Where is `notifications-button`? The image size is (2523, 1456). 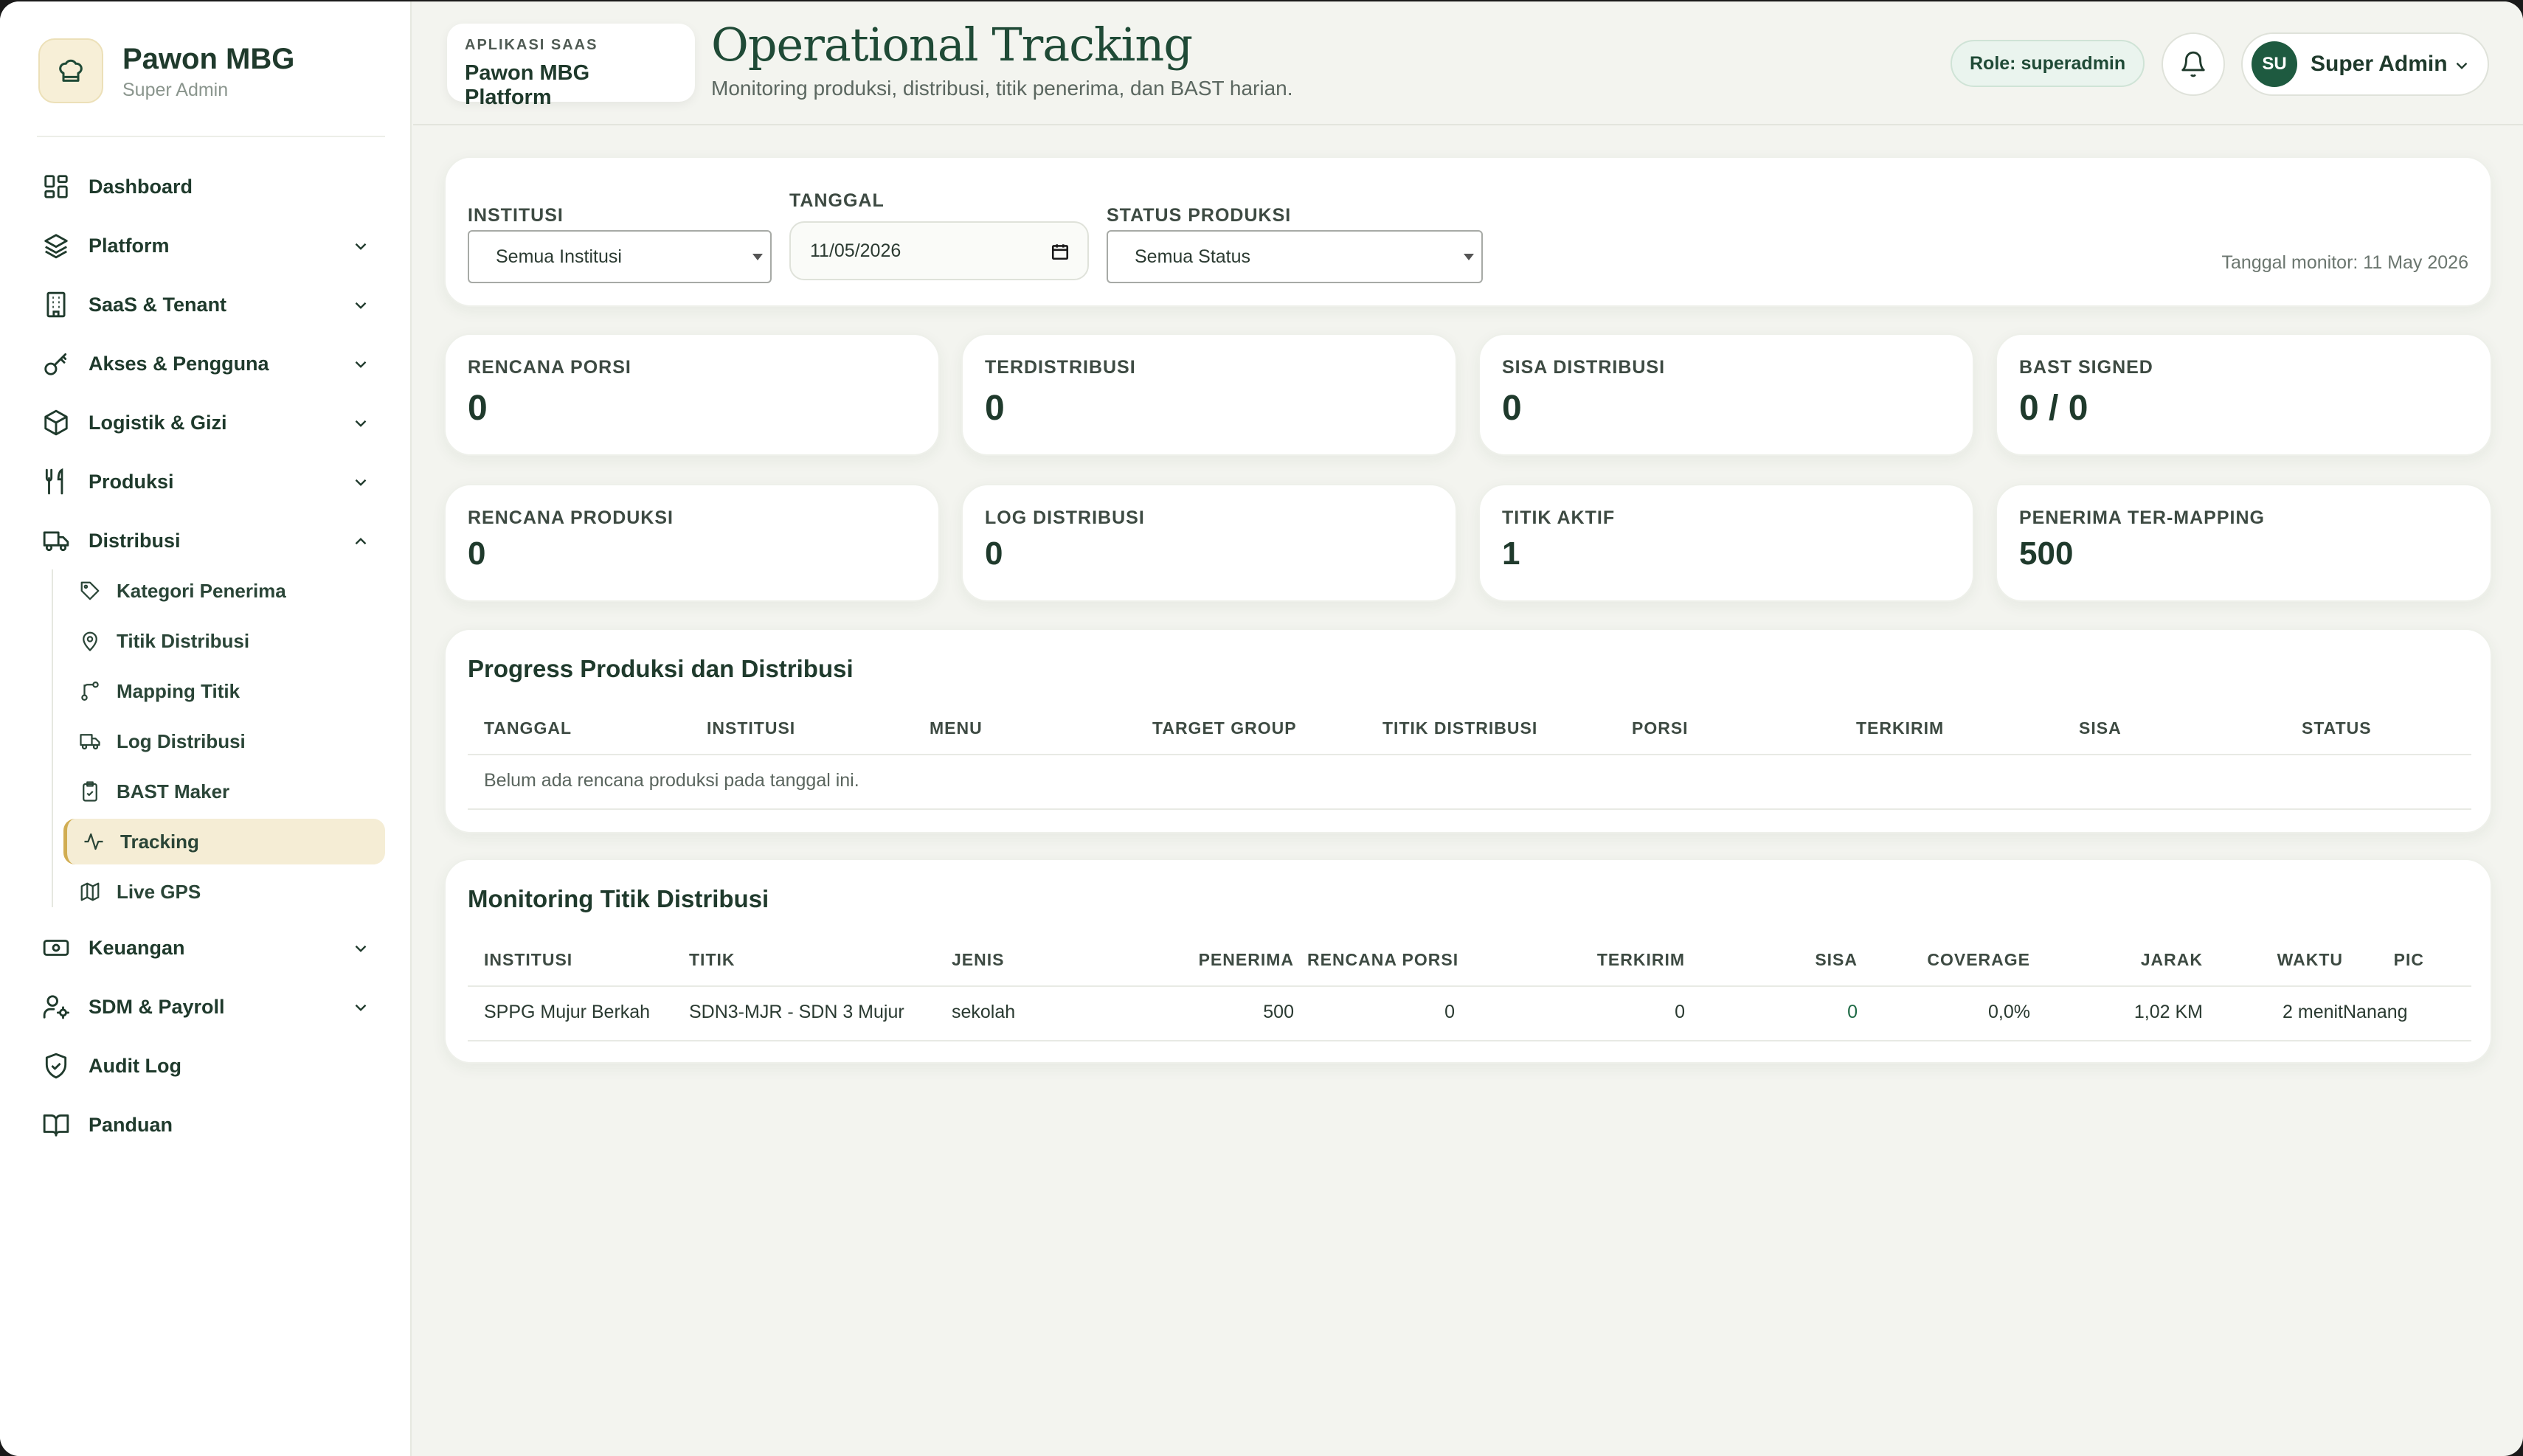
notifications-button is located at coordinates (2193, 64).